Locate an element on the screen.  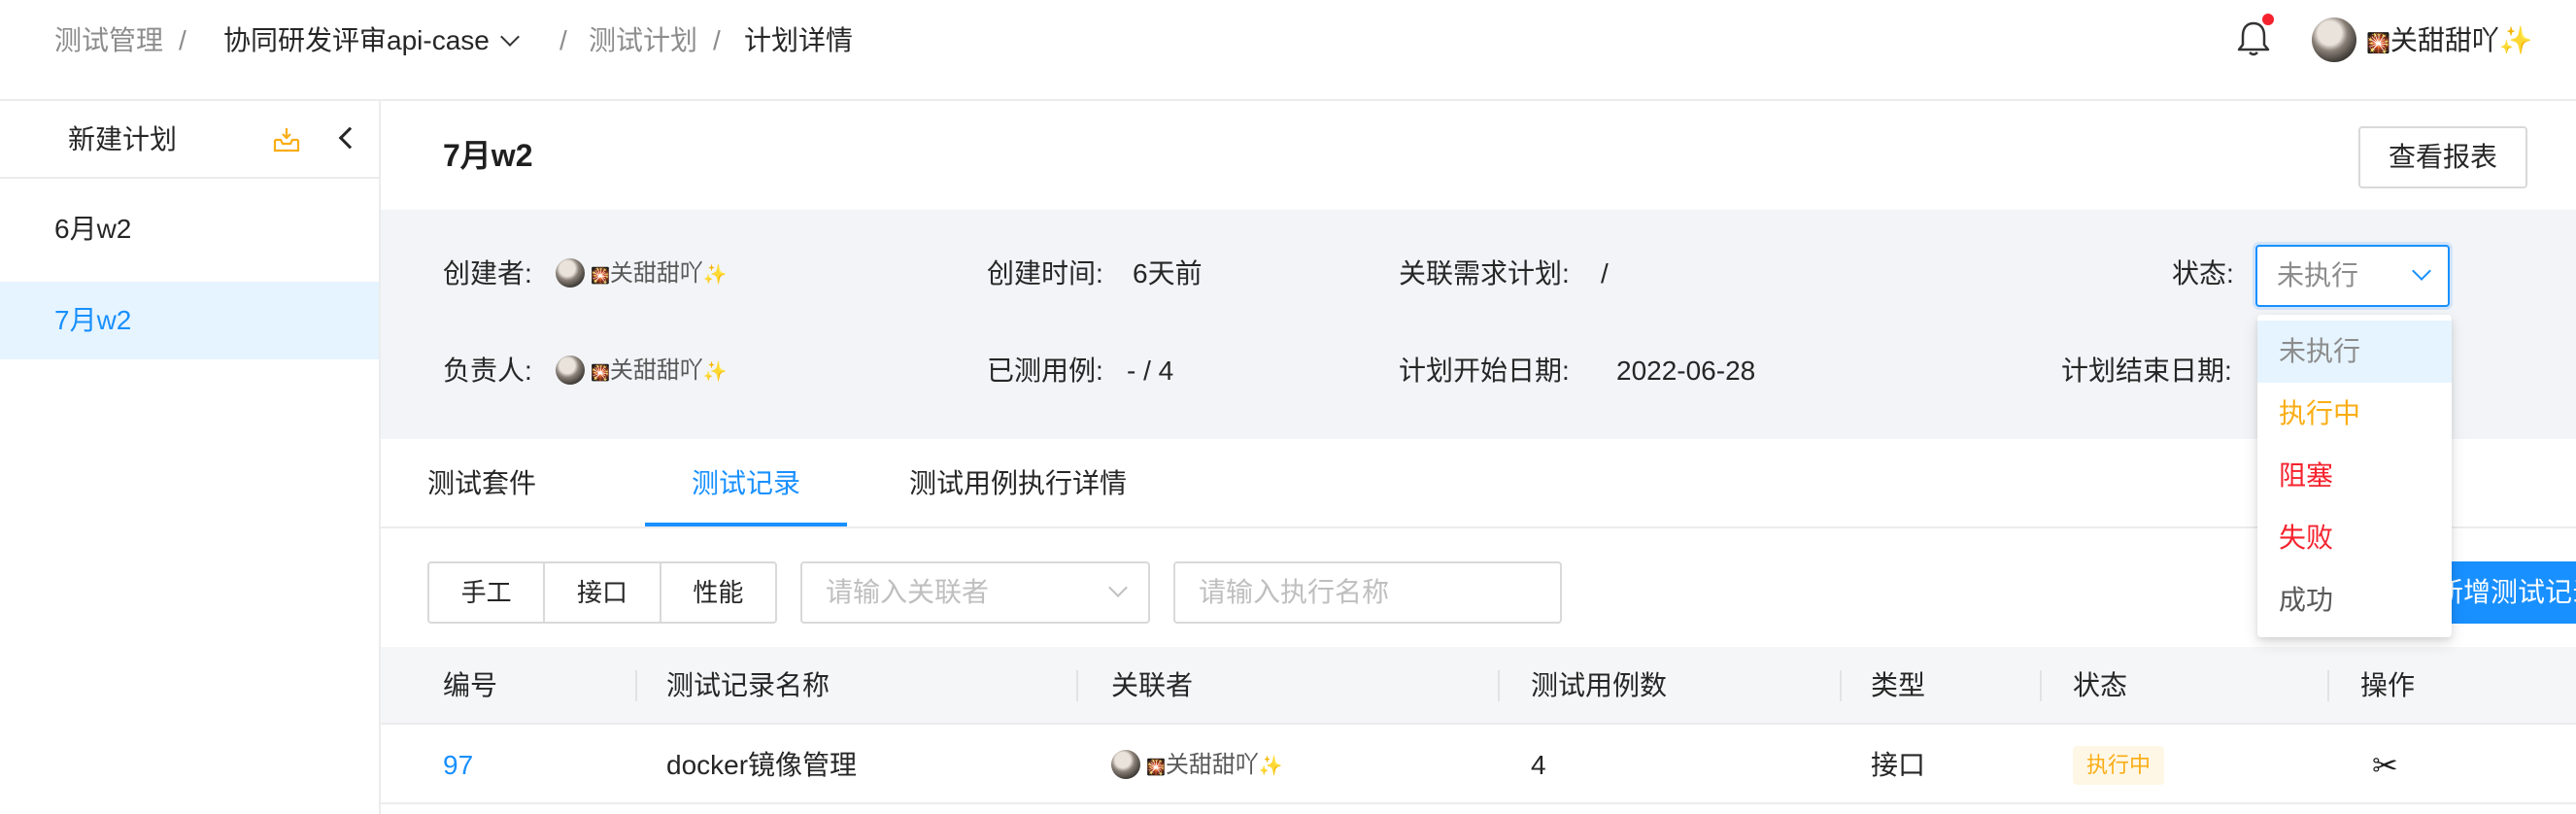
breadcrumb-test-management: 测试管理 is located at coordinates (108, 40).